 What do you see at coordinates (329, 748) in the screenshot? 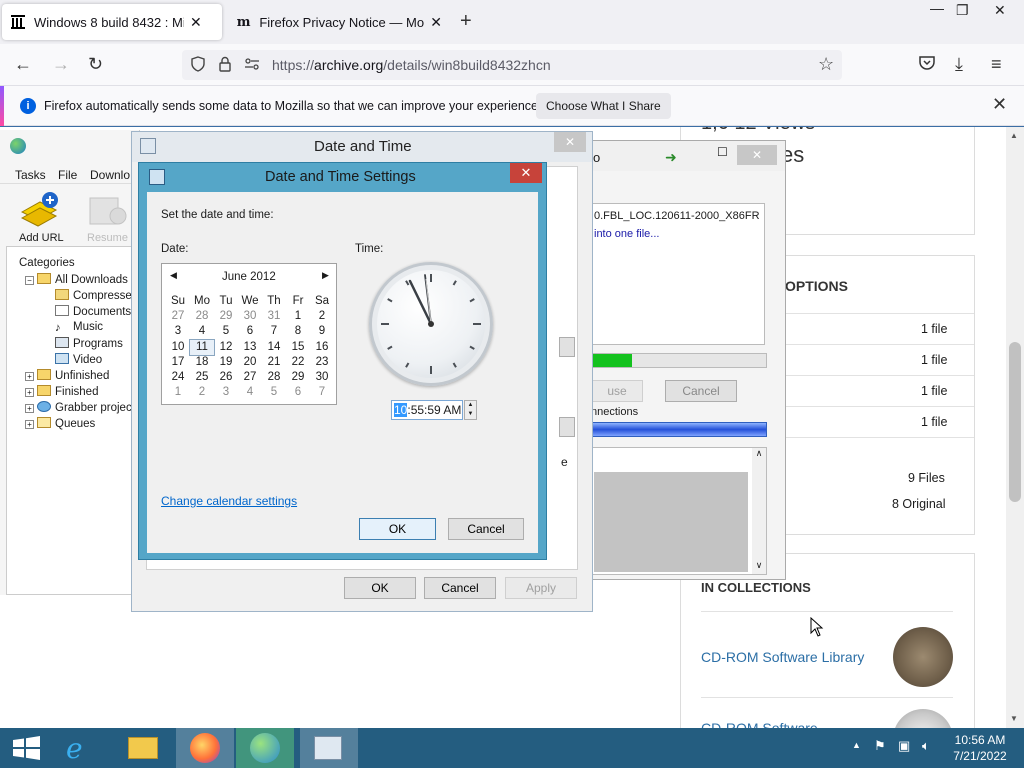
I see `taskbar-date-time` at bounding box center [329, 748].